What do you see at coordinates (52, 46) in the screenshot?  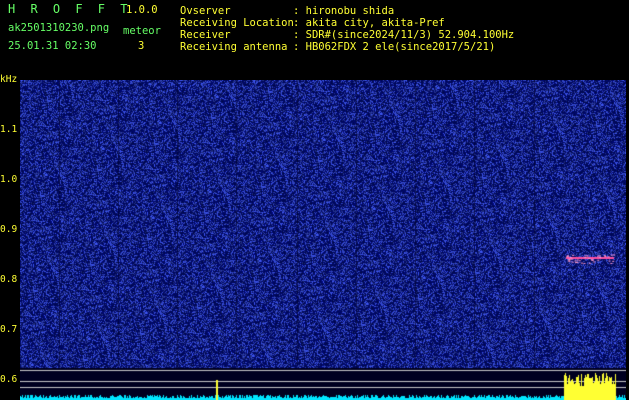 I see `file-datetime: 25.01.31 02:30` at bounding box center [52, 46].